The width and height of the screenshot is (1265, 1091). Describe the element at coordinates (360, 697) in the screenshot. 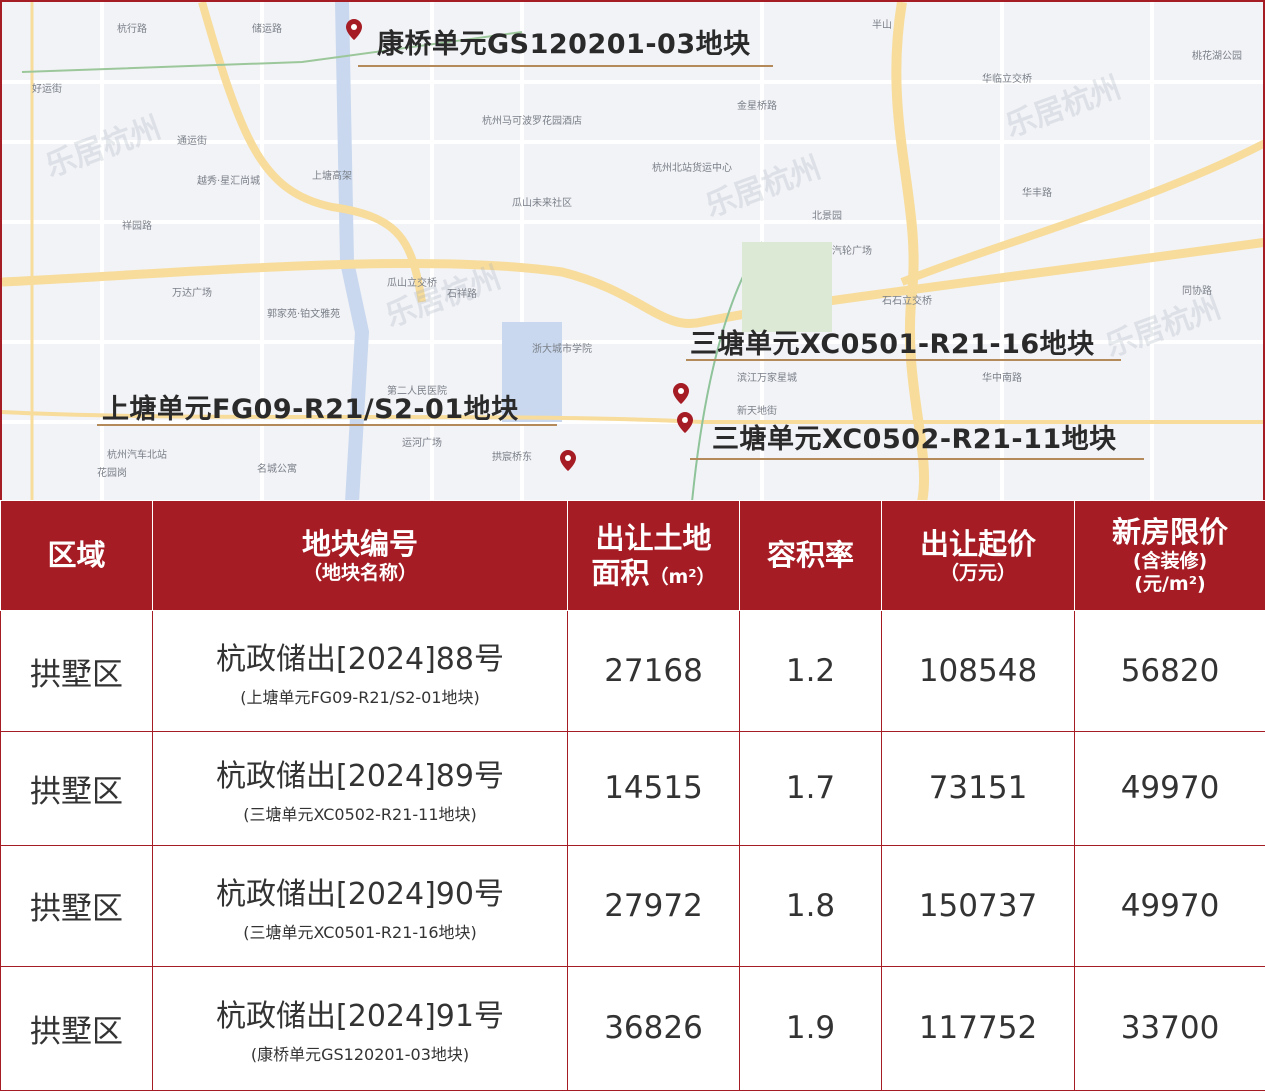

I see `parcel-name: (上塘单元FG09-R21/S2-01地块)` at that location.